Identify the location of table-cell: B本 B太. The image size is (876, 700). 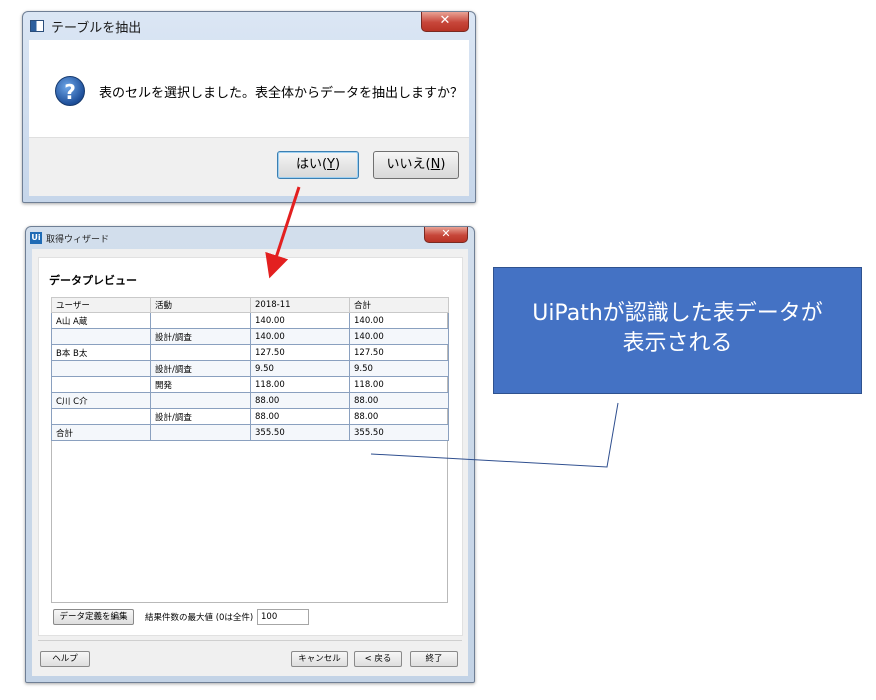
(101, 352).